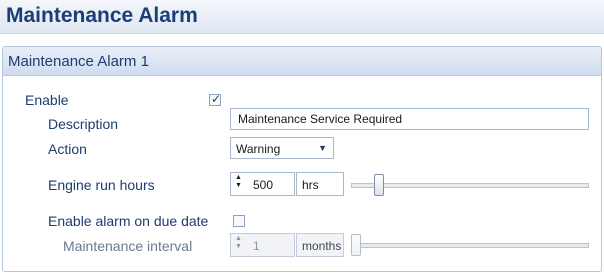 This screenshot has width=604, height=274. I want to click on engine-run-hours-slider-track, so click(470, 185).